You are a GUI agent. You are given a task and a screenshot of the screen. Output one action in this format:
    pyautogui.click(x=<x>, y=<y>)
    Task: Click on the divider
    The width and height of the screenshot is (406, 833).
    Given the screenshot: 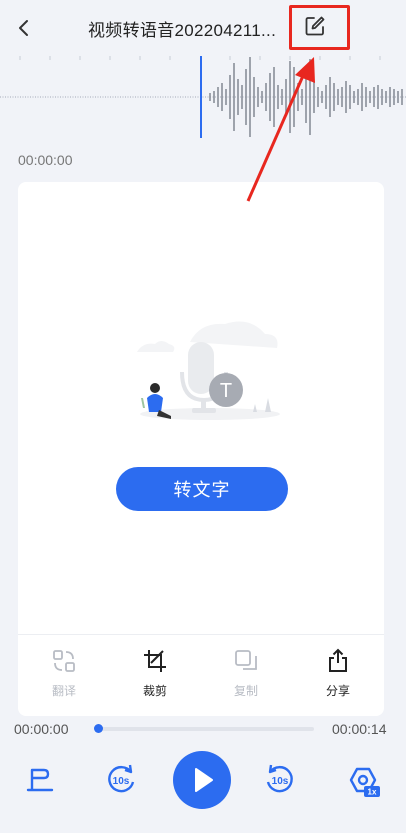 What is the action you would take?
    pyautogui.click(x=201, y=634)
    